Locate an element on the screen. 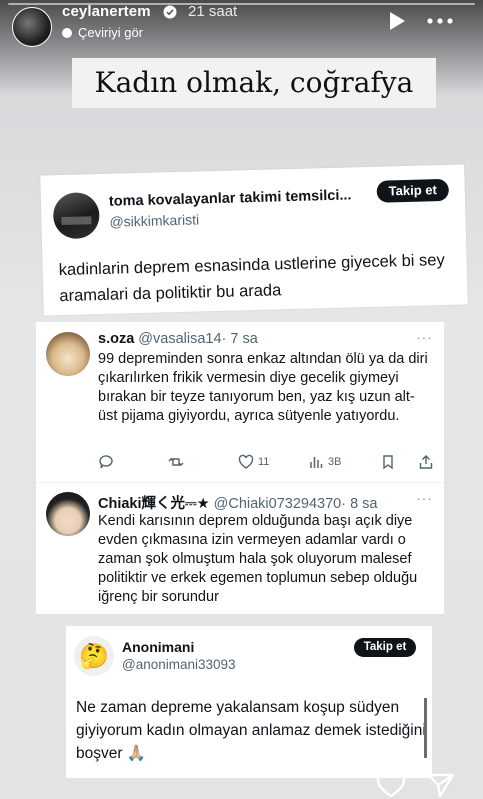  more-options-icon is located at coordinates (440, 21).